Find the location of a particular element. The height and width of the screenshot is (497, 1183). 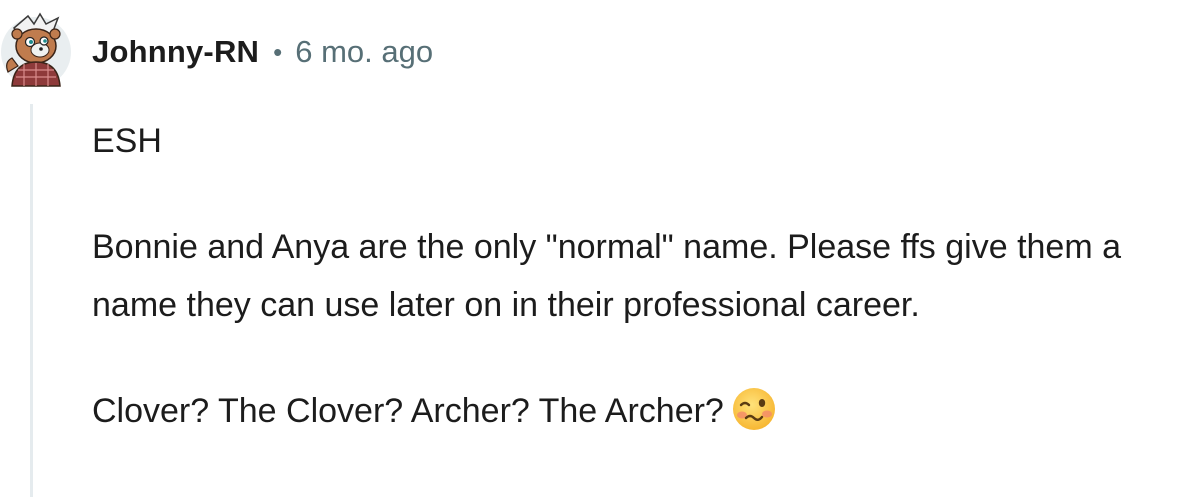

comment-paragraph-last: Clover? The Clover? Archer? The Archer? is located at coordinates (634, 411).